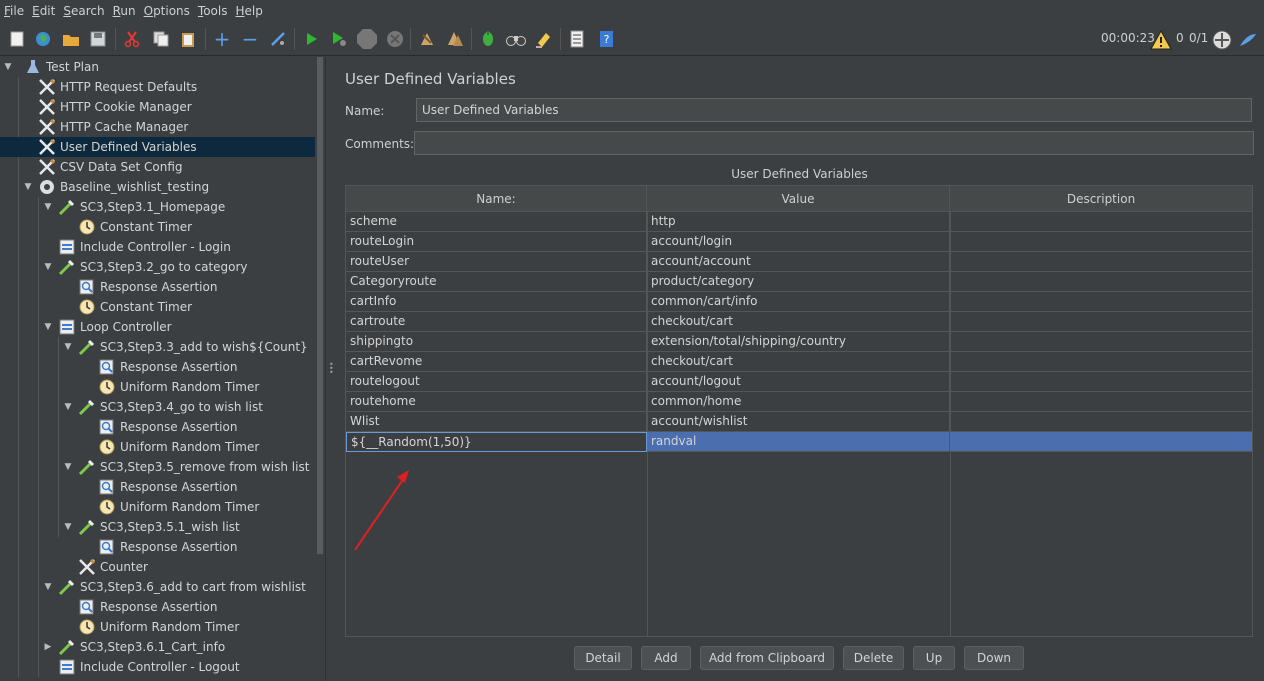 The width and height of the screenshot is (1264, 681). What do you see at coordinates (632, 39) in the screenshot?
I see `toolbar: + − ? 00:00:23 0 0/1` at bounding box center [632, 39].